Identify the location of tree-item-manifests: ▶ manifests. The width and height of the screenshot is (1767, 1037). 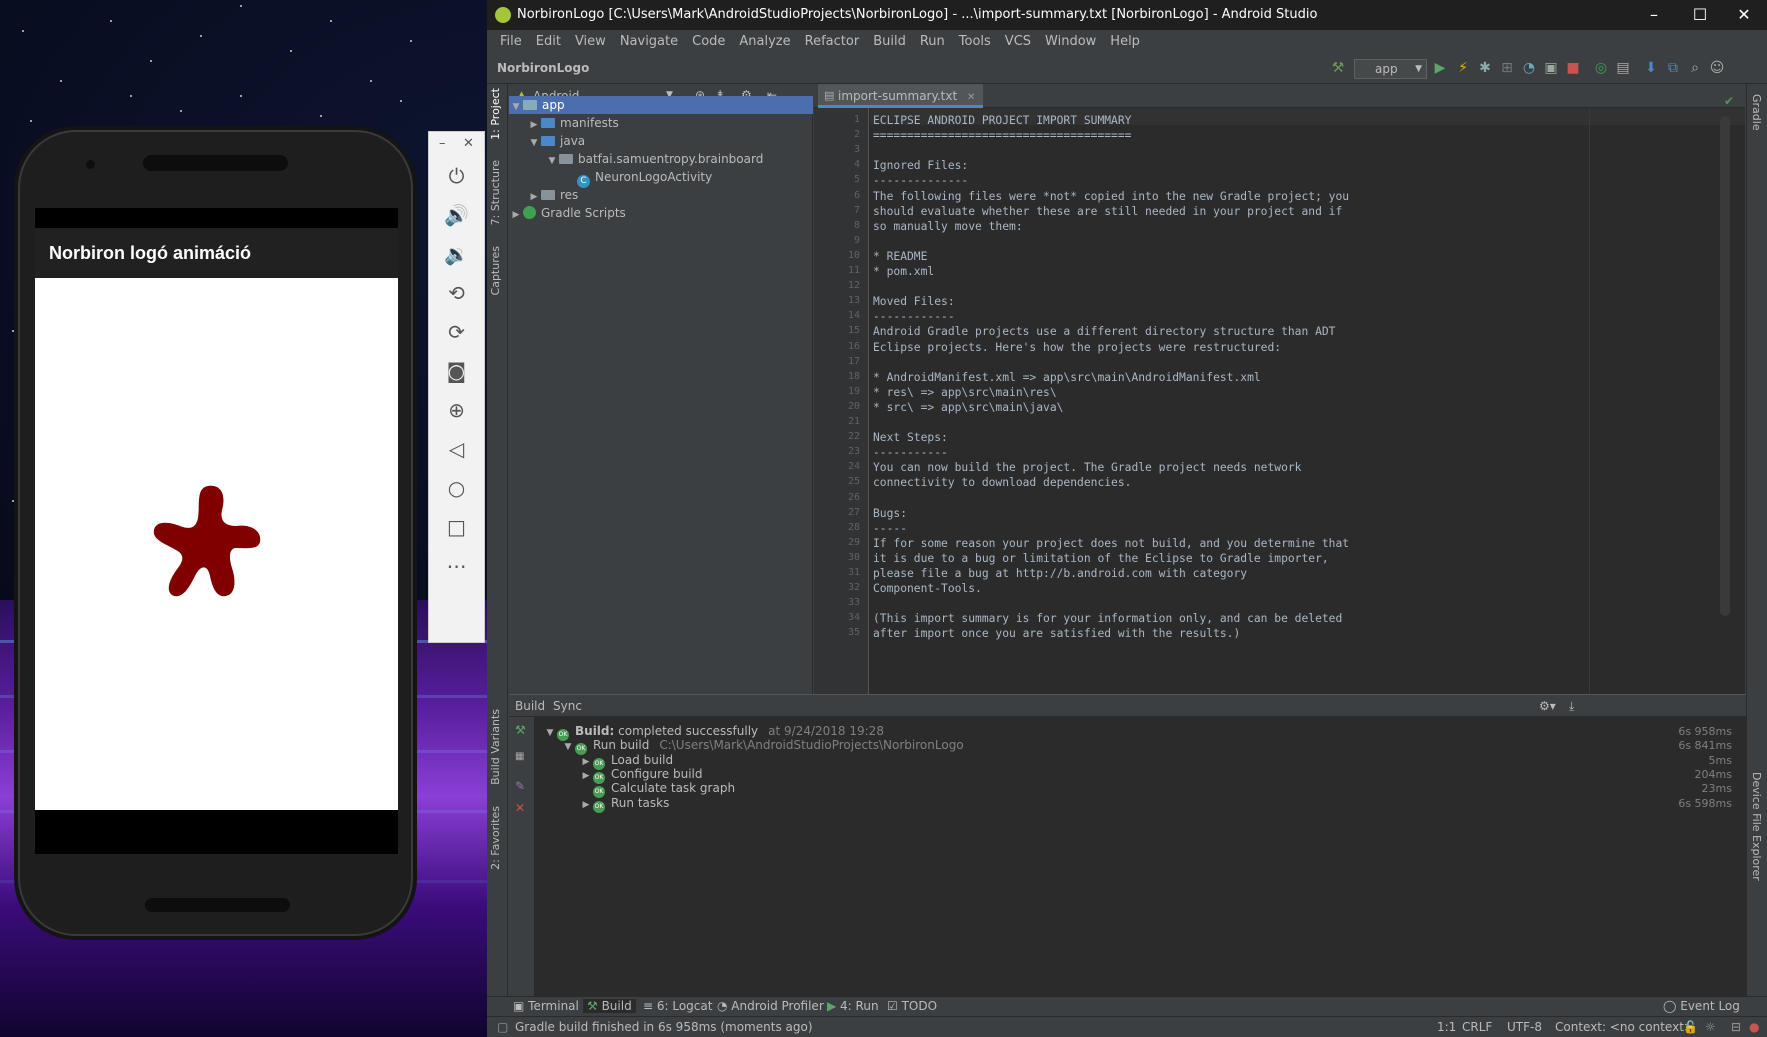
(661, 123).